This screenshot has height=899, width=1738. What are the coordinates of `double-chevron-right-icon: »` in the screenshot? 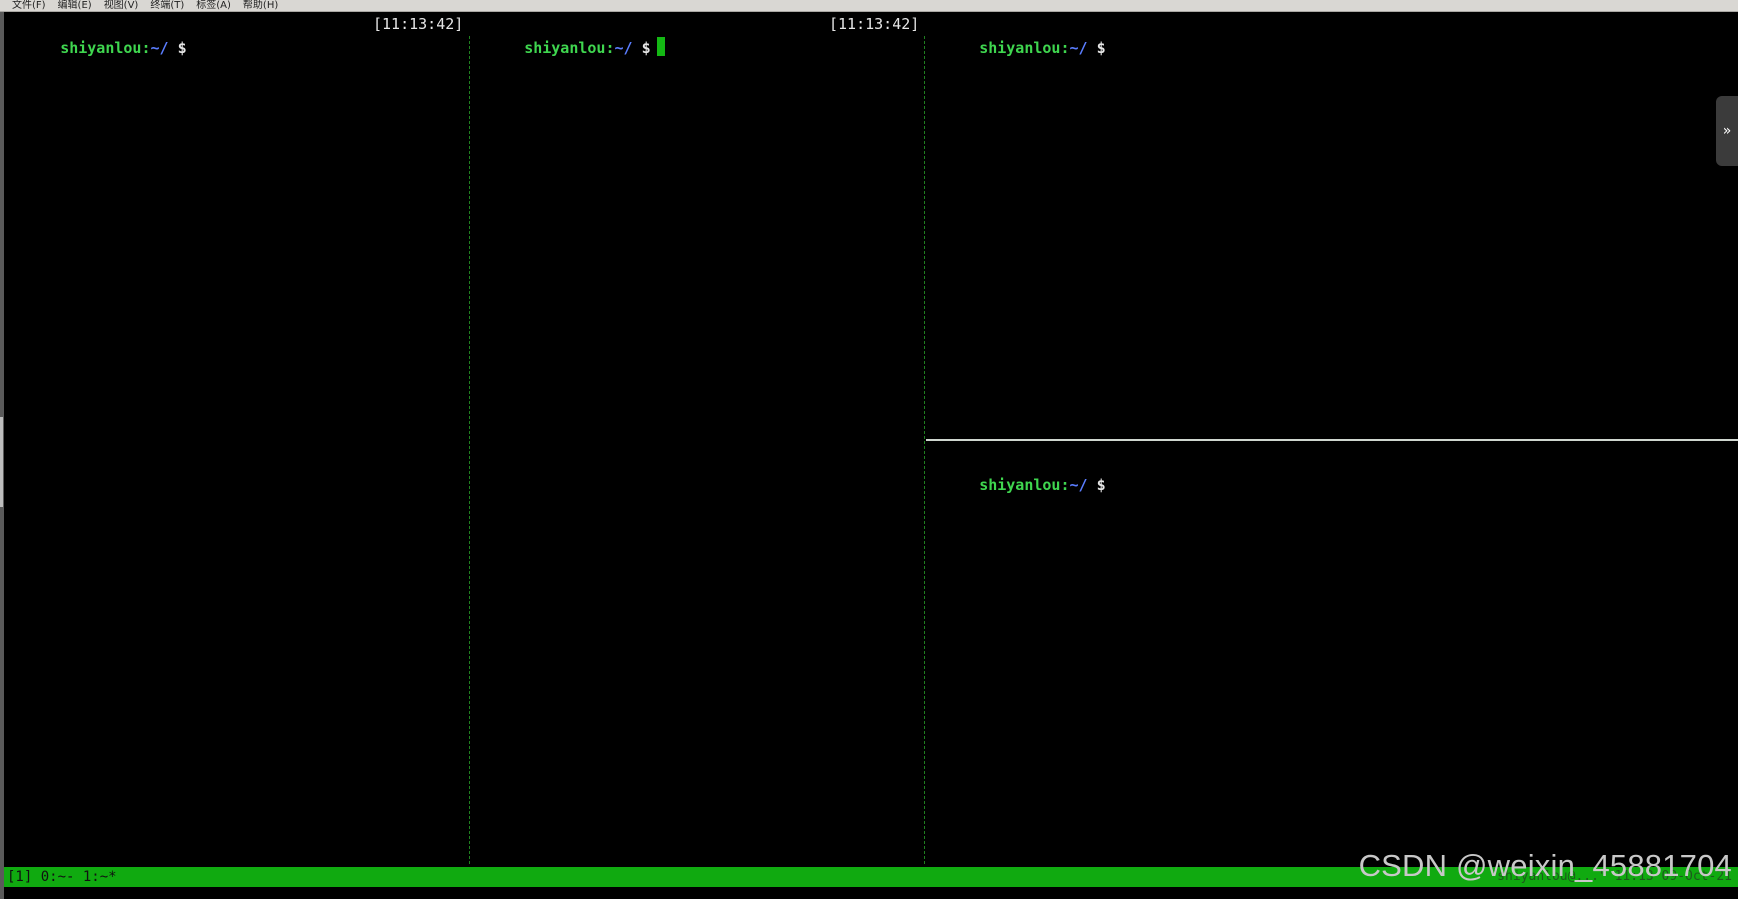 It's located at (1727, 131).